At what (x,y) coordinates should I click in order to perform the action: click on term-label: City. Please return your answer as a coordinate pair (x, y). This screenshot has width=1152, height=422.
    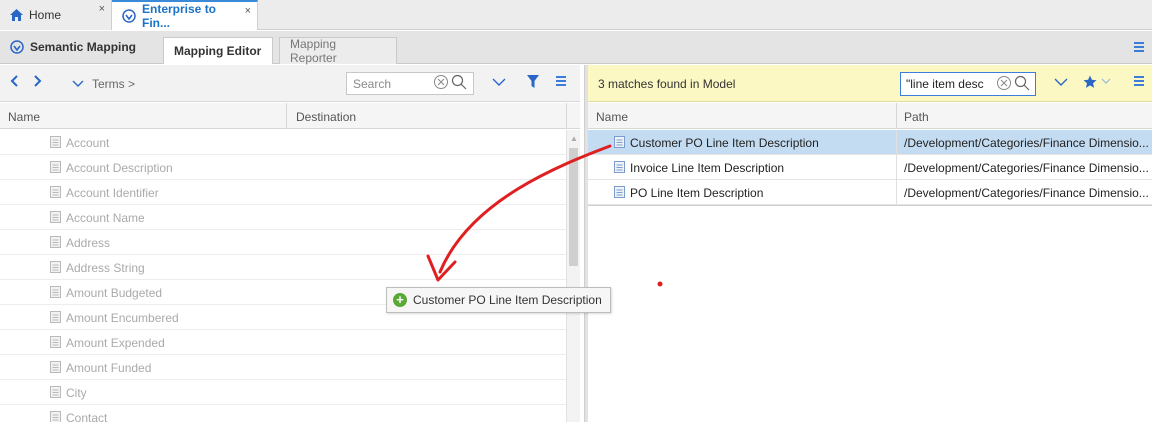
    Looking at the image, I should click on (76, 393).